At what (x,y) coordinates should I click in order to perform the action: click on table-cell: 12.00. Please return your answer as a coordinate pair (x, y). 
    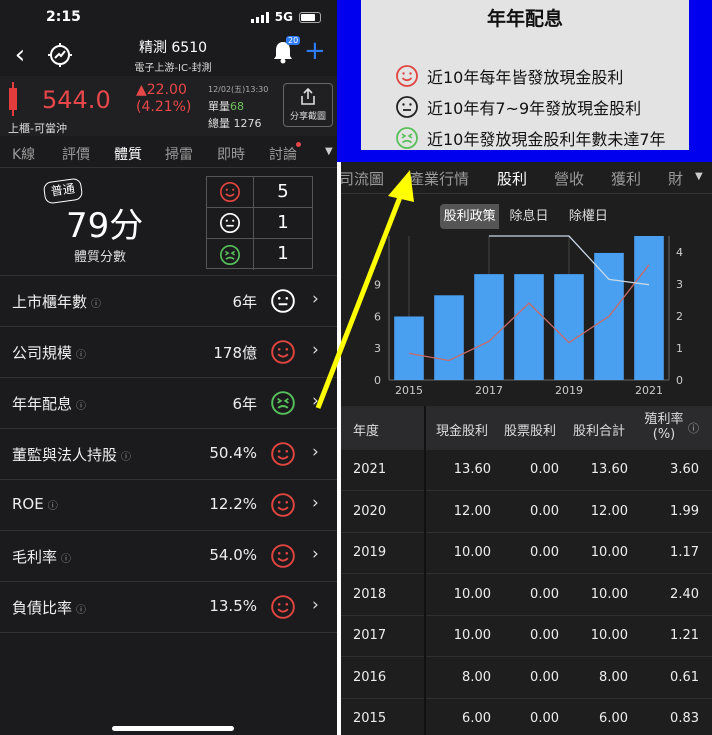
    Looking at the image, I should click on (472, 511).